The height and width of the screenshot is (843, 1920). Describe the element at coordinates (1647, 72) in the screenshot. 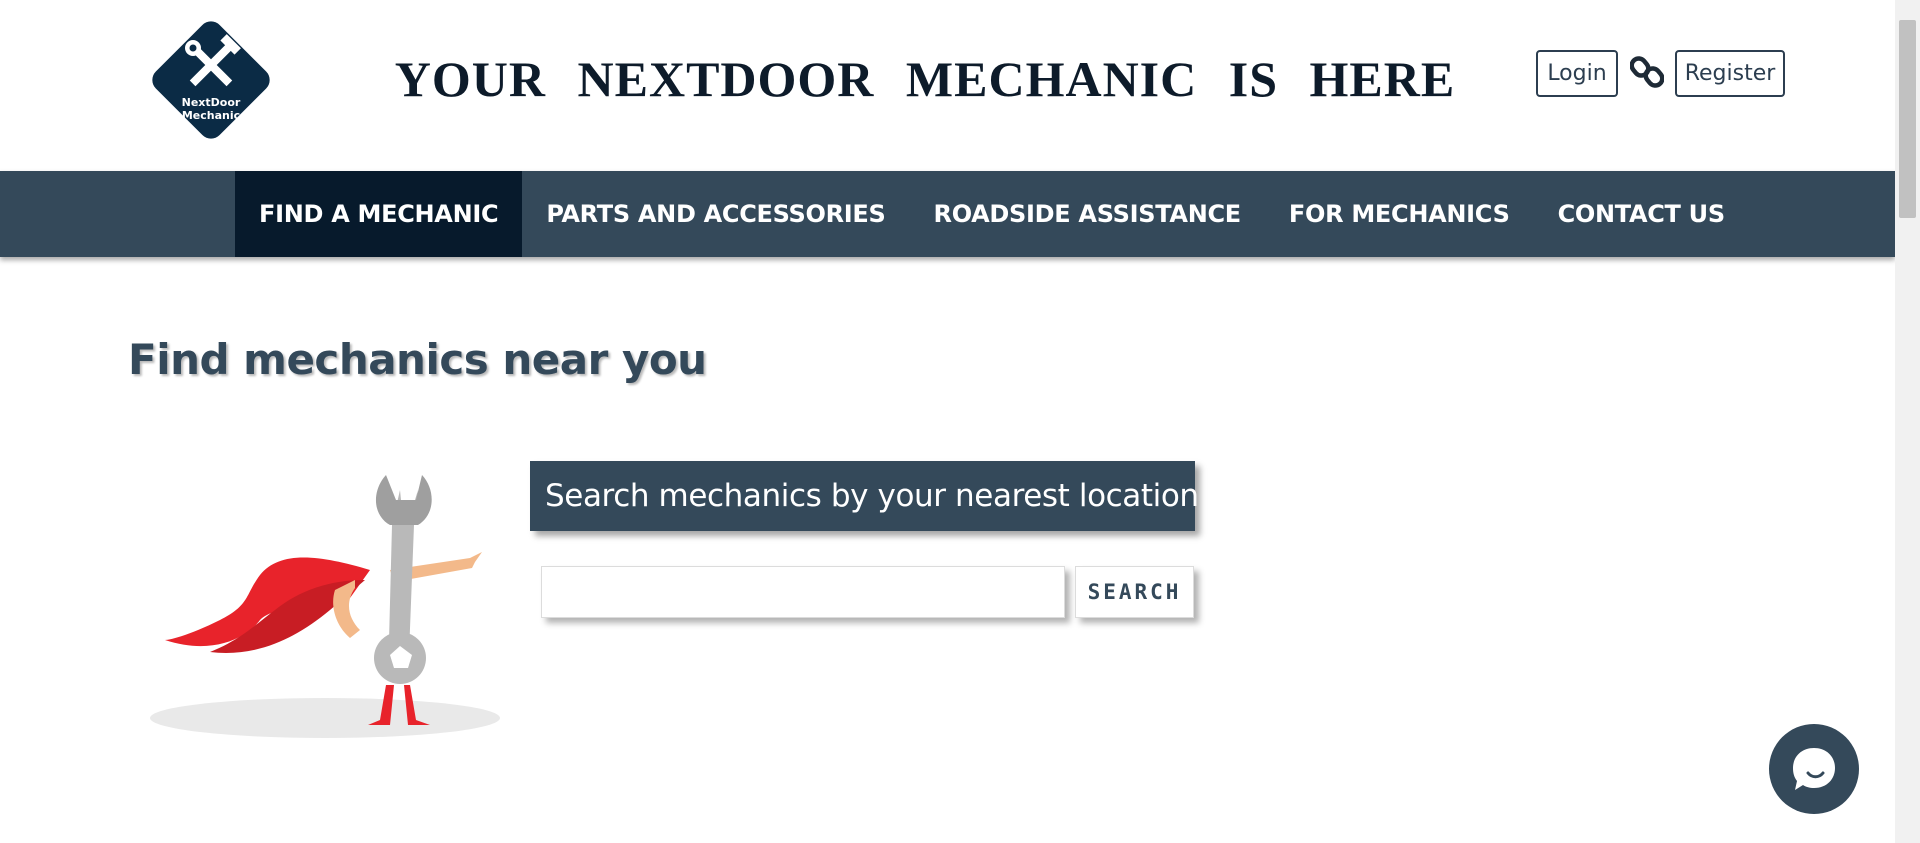

I see `link-icon` at that location.